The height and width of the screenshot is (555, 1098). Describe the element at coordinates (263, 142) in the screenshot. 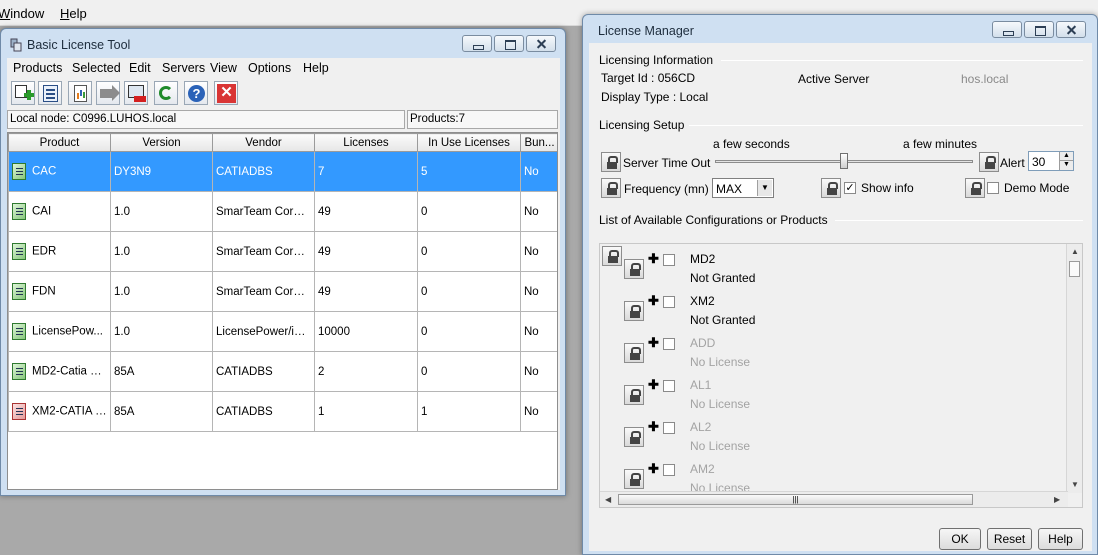

I see `col-vendor: Vendor` at that location.